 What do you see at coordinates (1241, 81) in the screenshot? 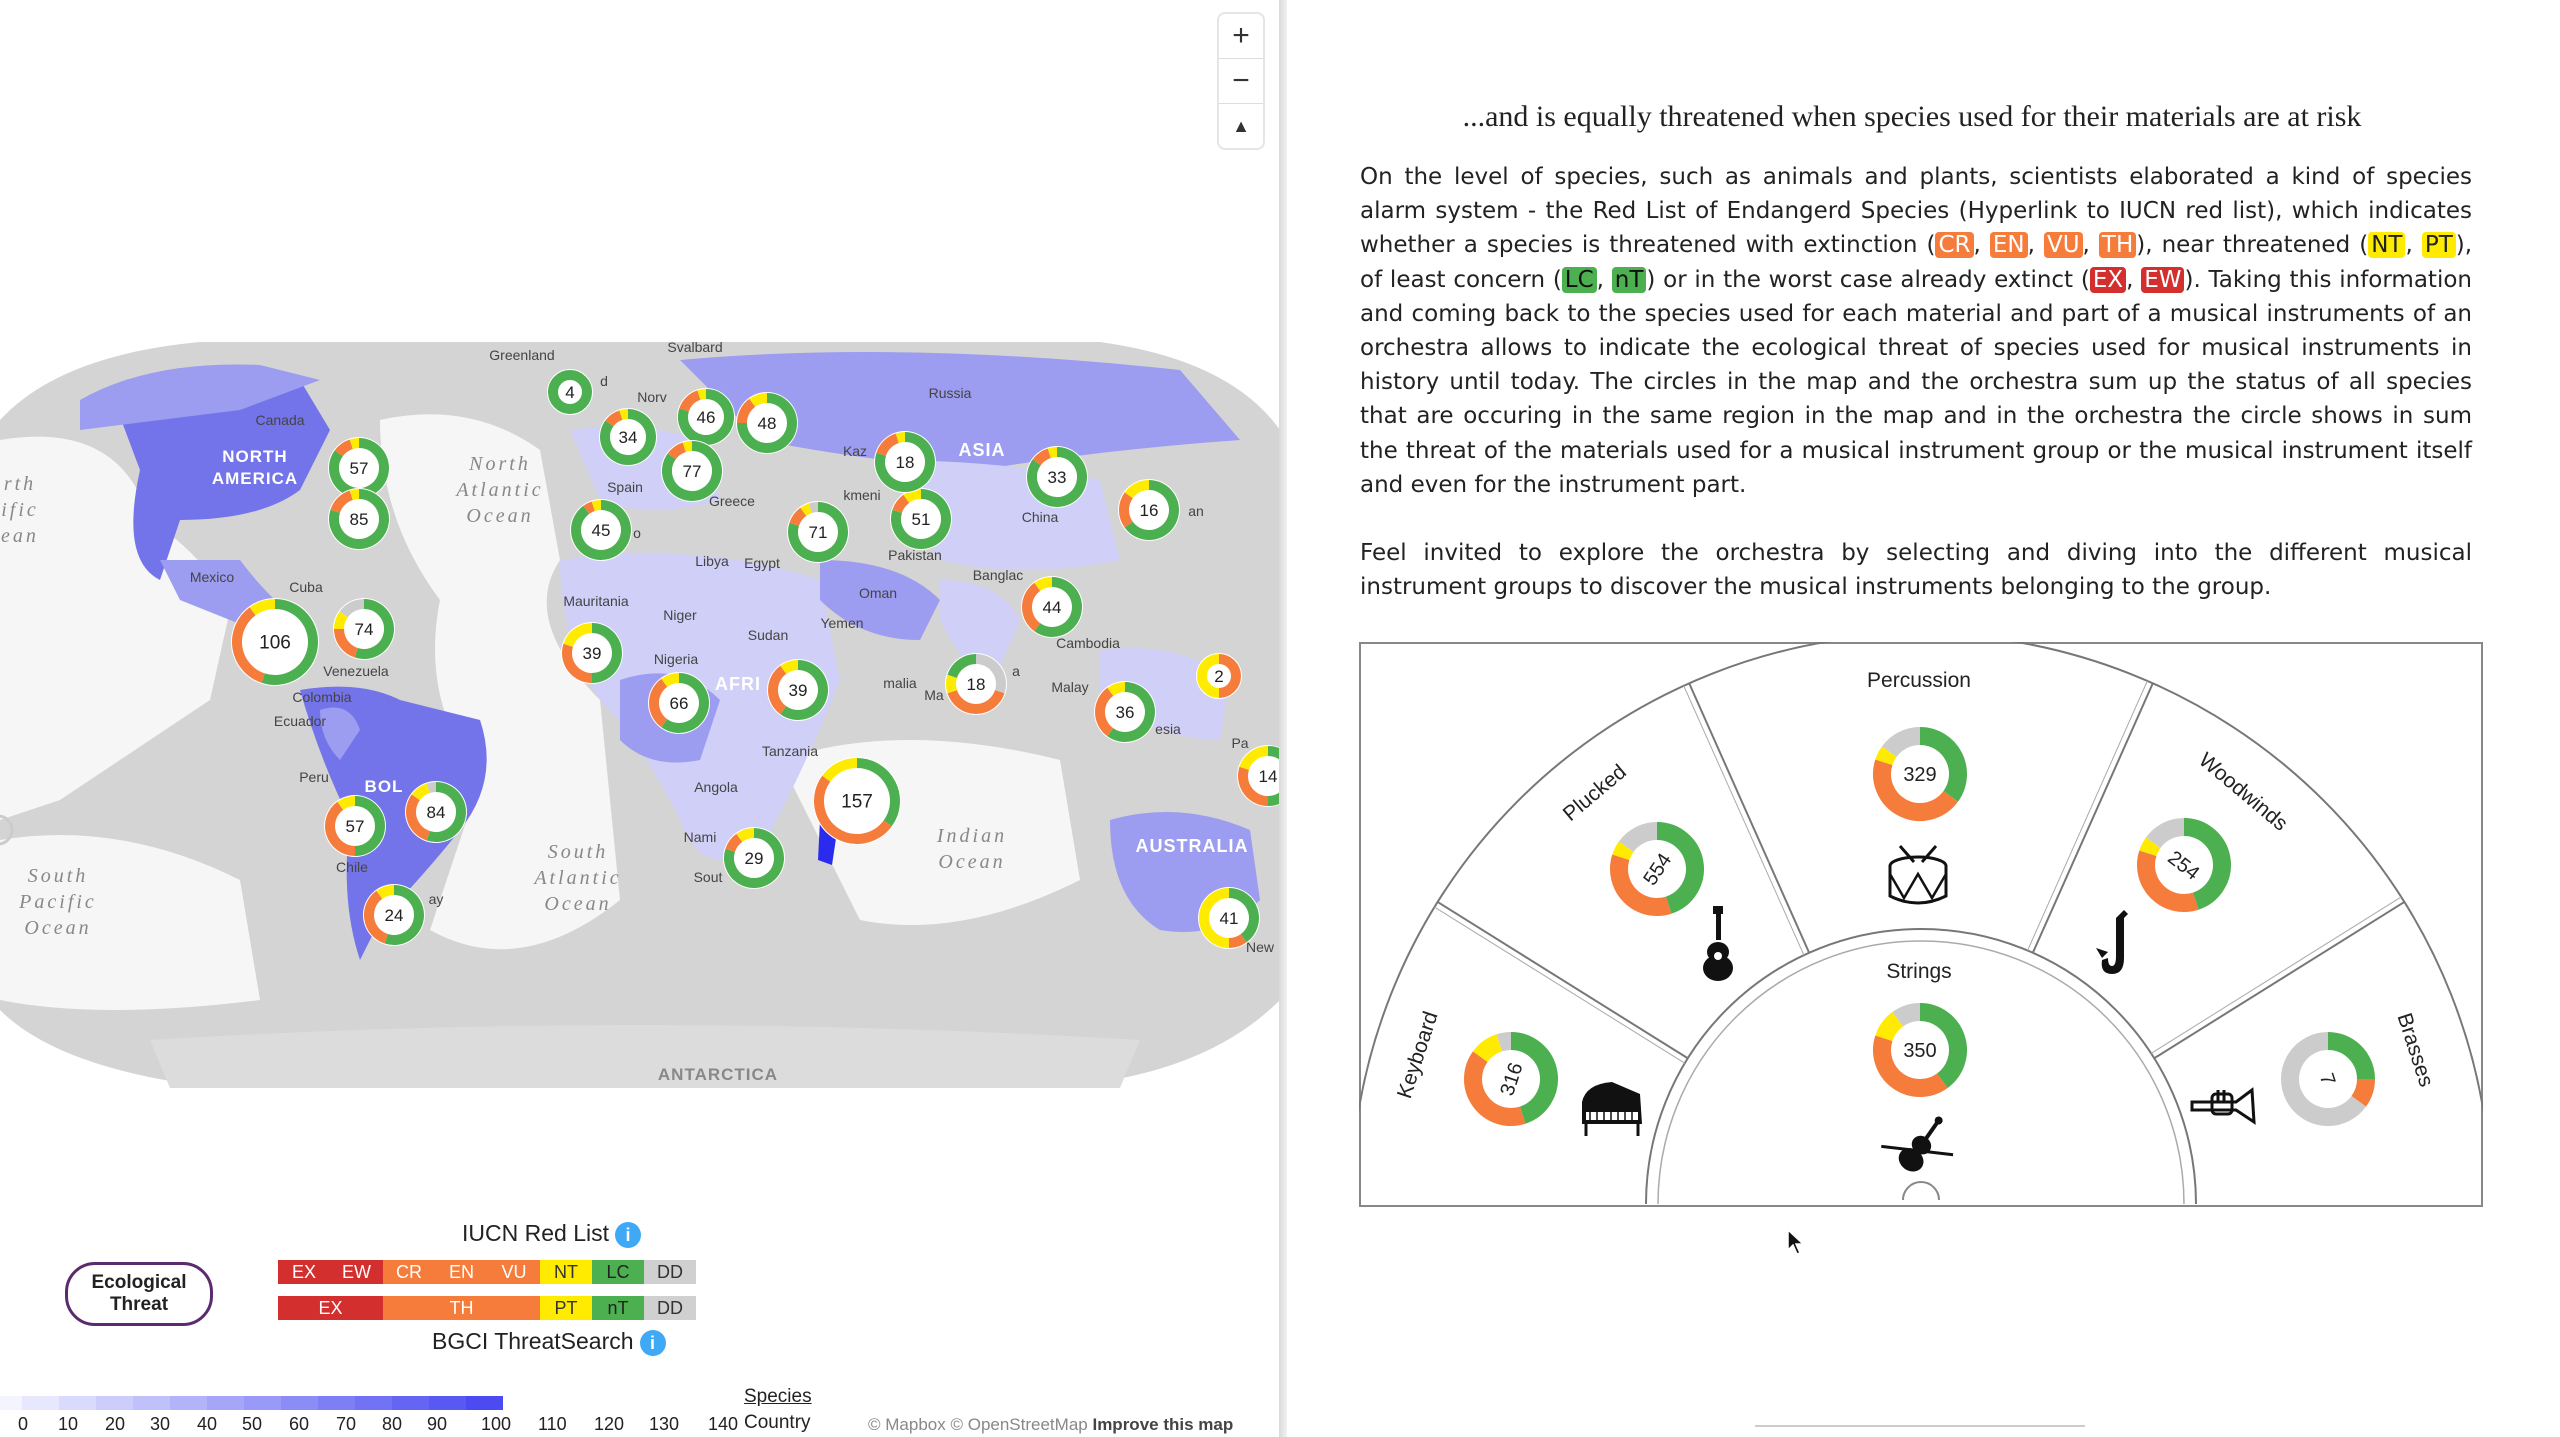
I see `zoom-out-button: −` at bounding box center [1241, 81].